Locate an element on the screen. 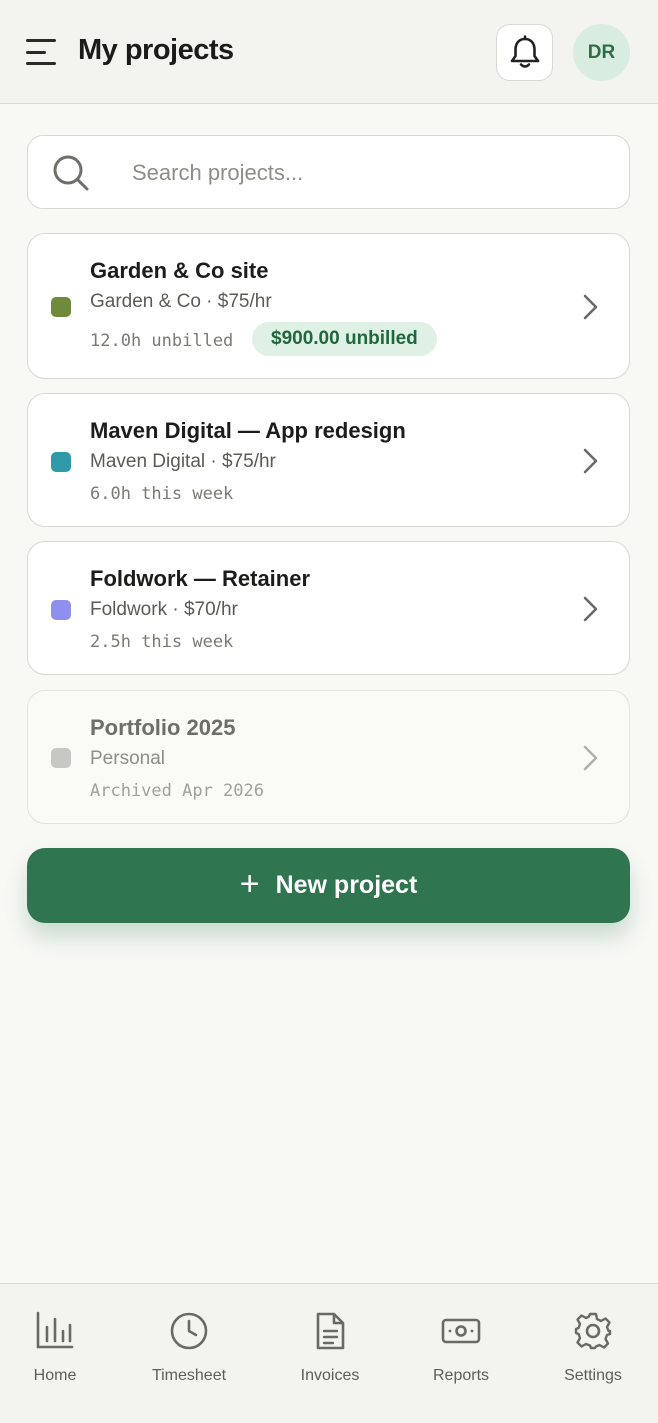  bottom-navigation: Home Timesheet Invoices Reports Settings is located at coordinates (329, 1353).